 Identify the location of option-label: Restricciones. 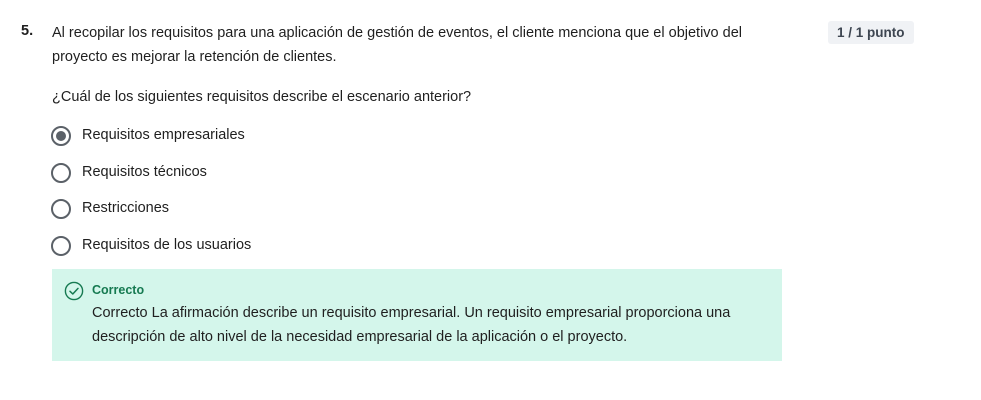
(126, 208).